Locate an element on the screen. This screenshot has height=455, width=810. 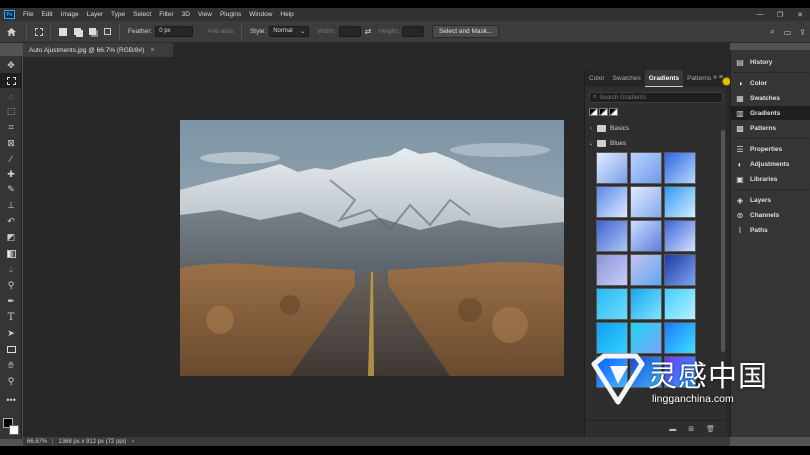
gradient-tool is located at coordinates (11, 253).